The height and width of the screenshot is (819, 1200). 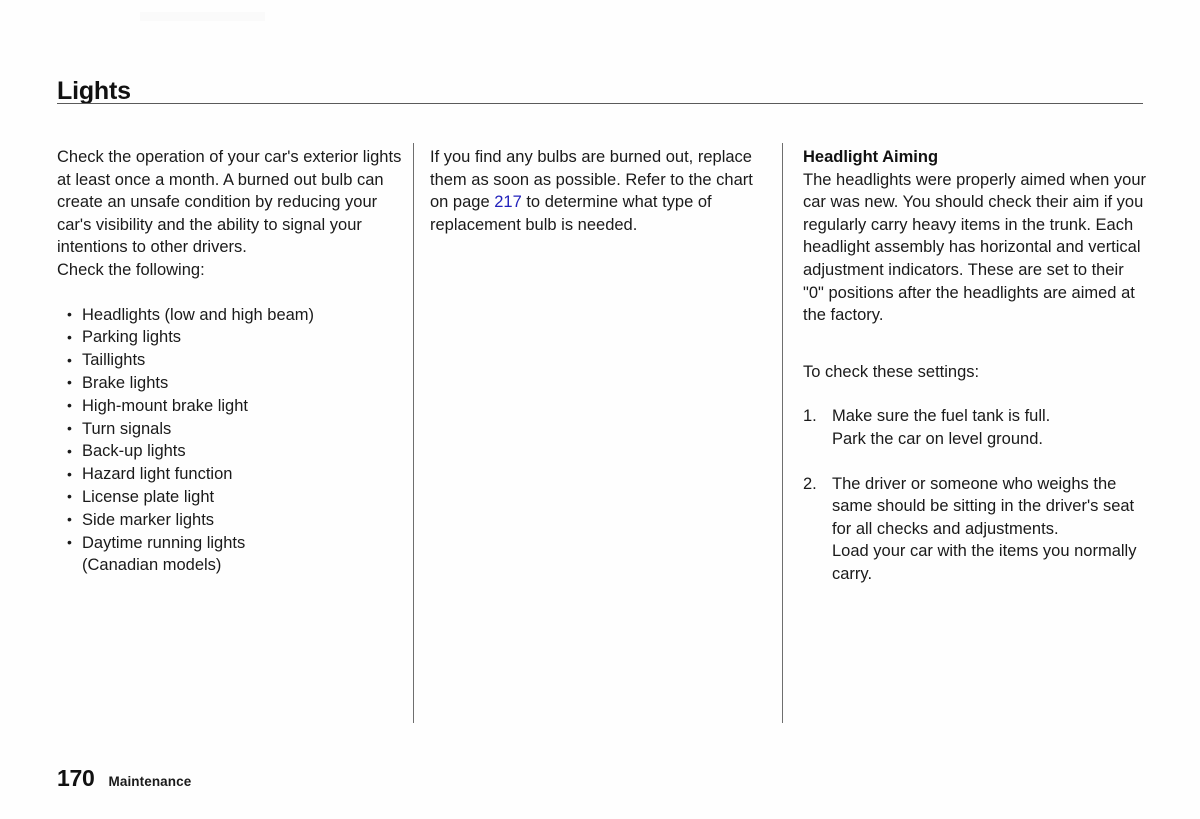 I want to click on to-check-settings-label: To check these settings:, so click(x=891, y=371).